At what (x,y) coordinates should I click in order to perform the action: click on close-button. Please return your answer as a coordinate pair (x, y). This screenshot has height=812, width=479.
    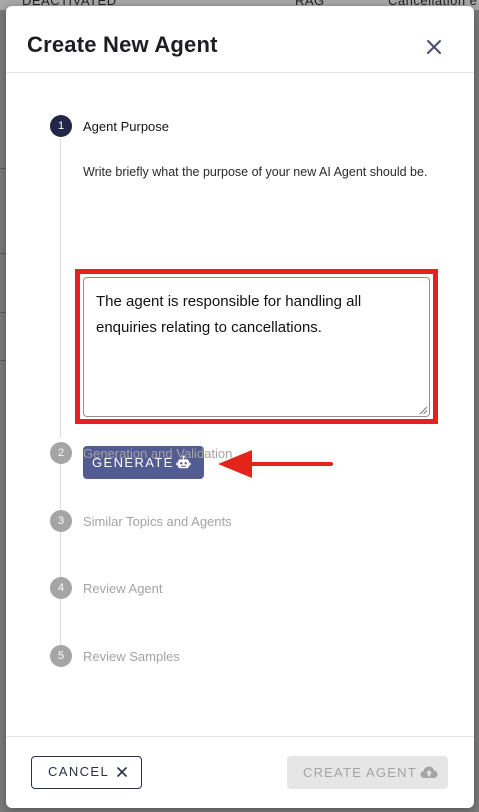
    Looking at the image, I should click on (434, 47).